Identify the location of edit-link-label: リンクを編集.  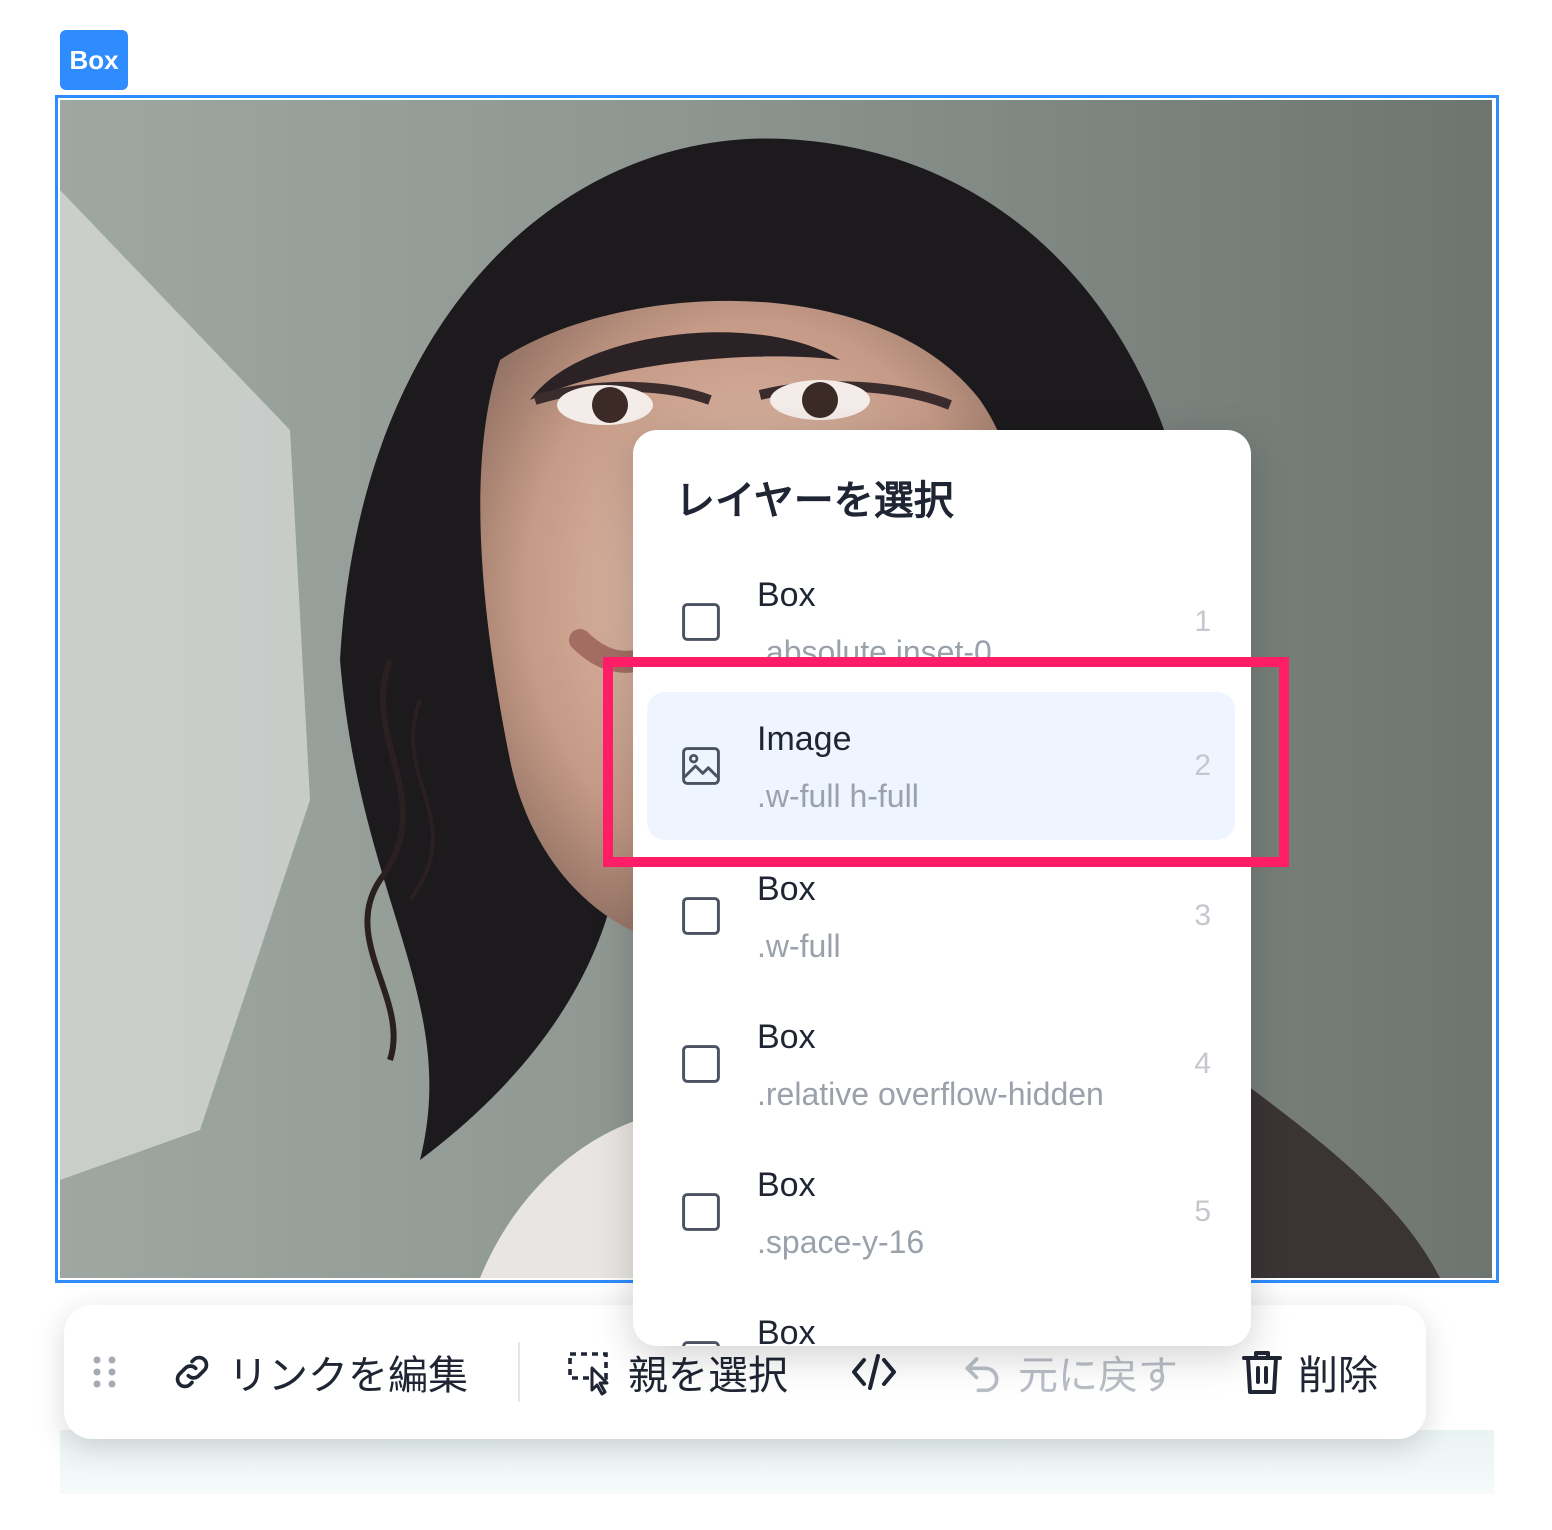
(348, 1376).